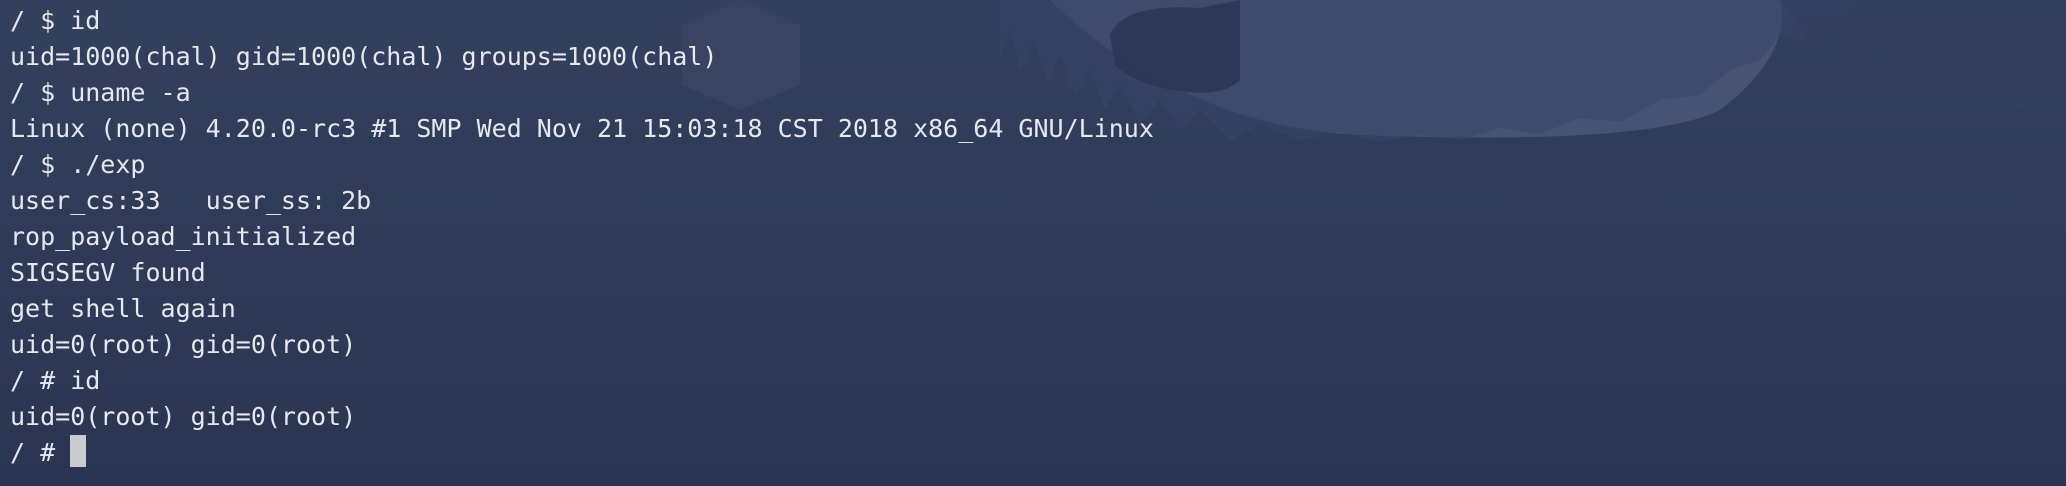 Image resolution: width=2066 pixels, height=486 pixels. Describe the element at coordinates (100, 92) in the screenshot. I see `terminal-line: / $ uname -a` at that location.